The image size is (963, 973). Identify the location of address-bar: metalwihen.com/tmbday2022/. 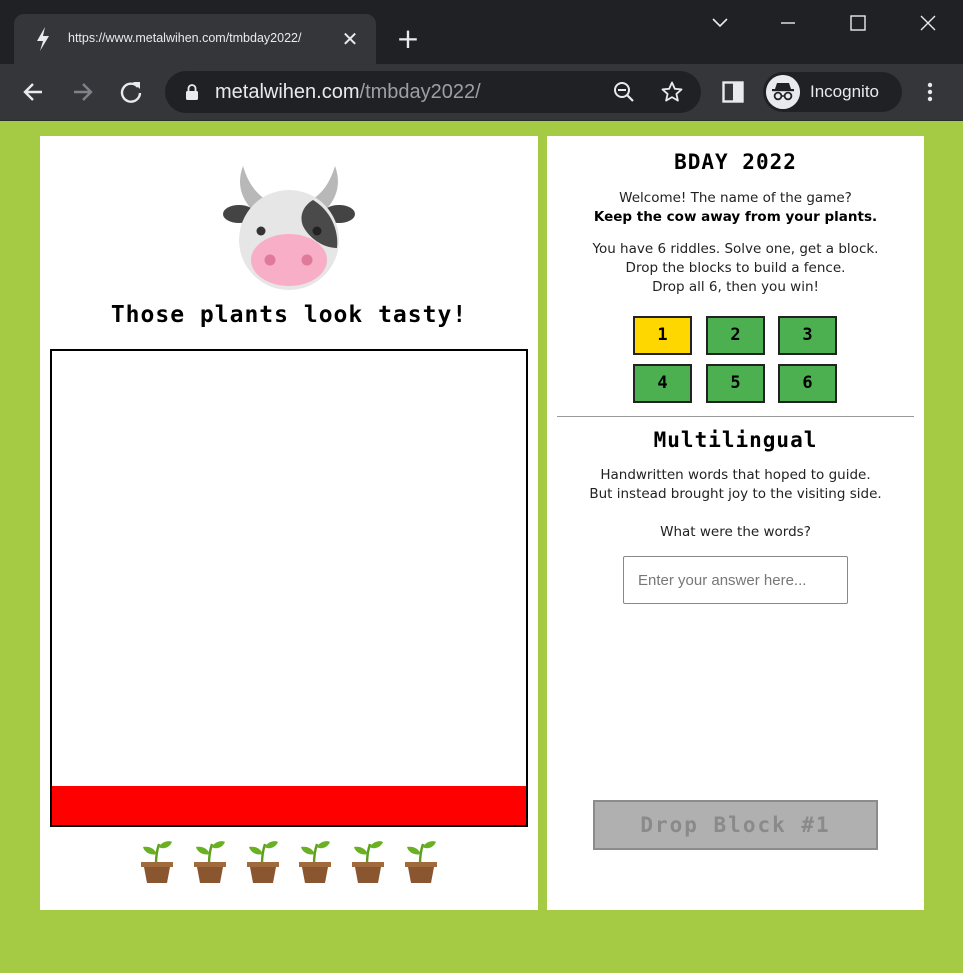
(433, 92).